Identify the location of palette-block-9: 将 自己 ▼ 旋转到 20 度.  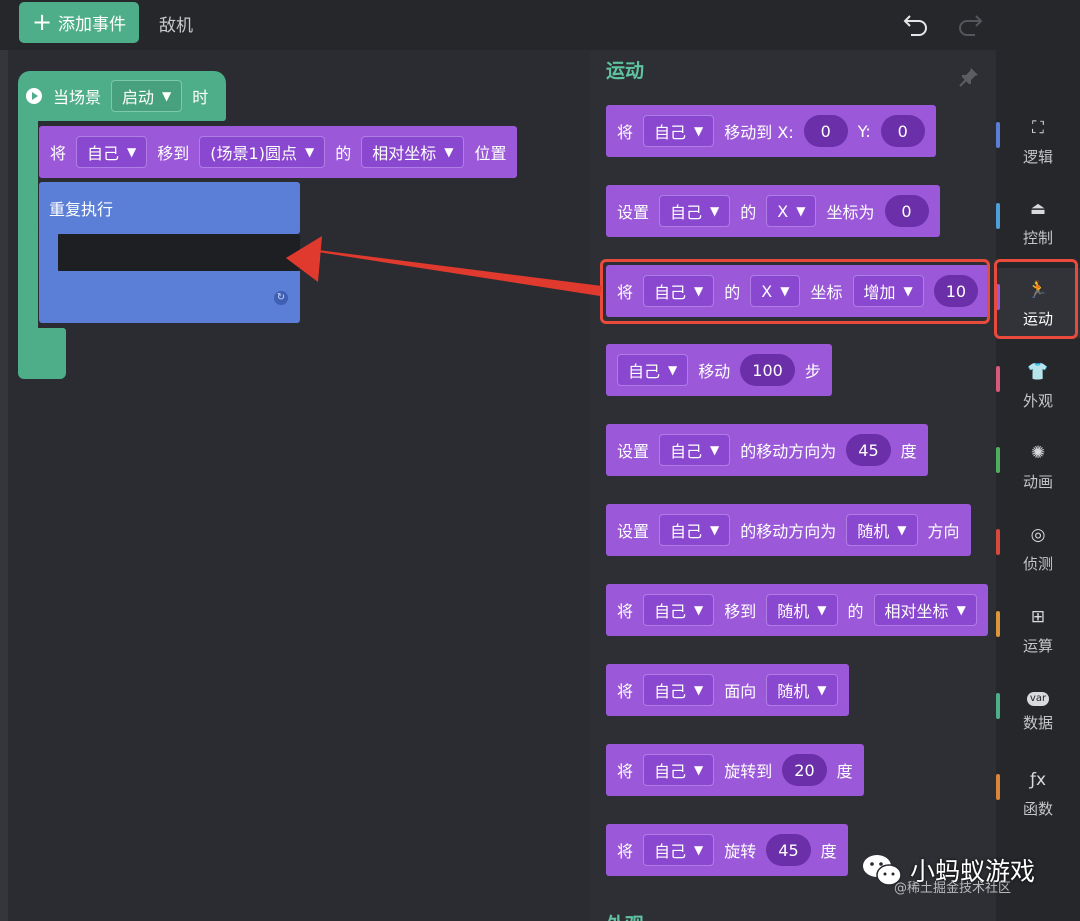
(735, 770).